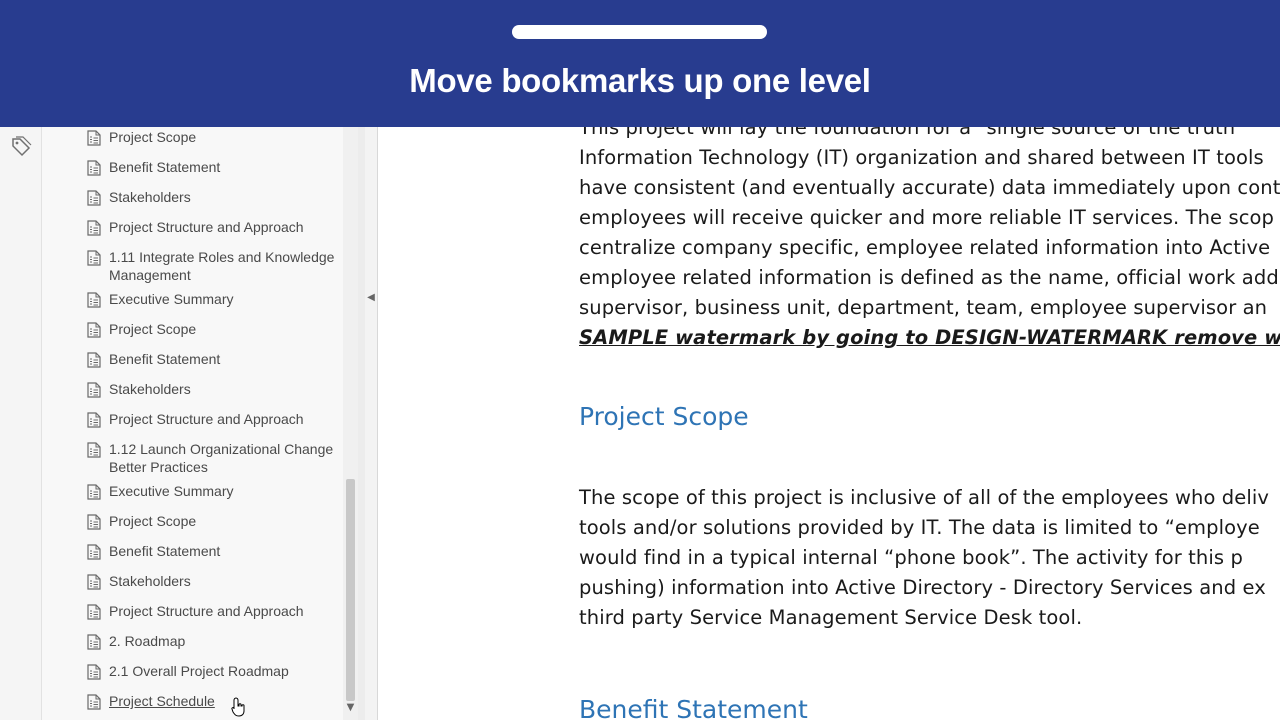  What do you see at coordinates (350, 590) in the screenshot?
I see `scroll-thumb` at bounding box center [350, 590].